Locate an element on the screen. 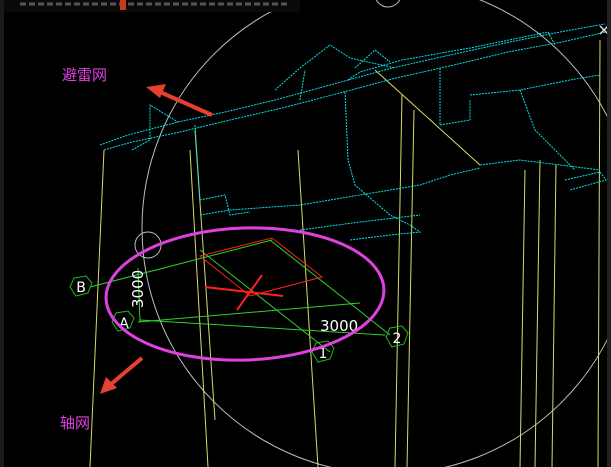 Image resolution: width=611 pixels, height=467 pixels. crosshair-icon is located at coordinates (244, 292).